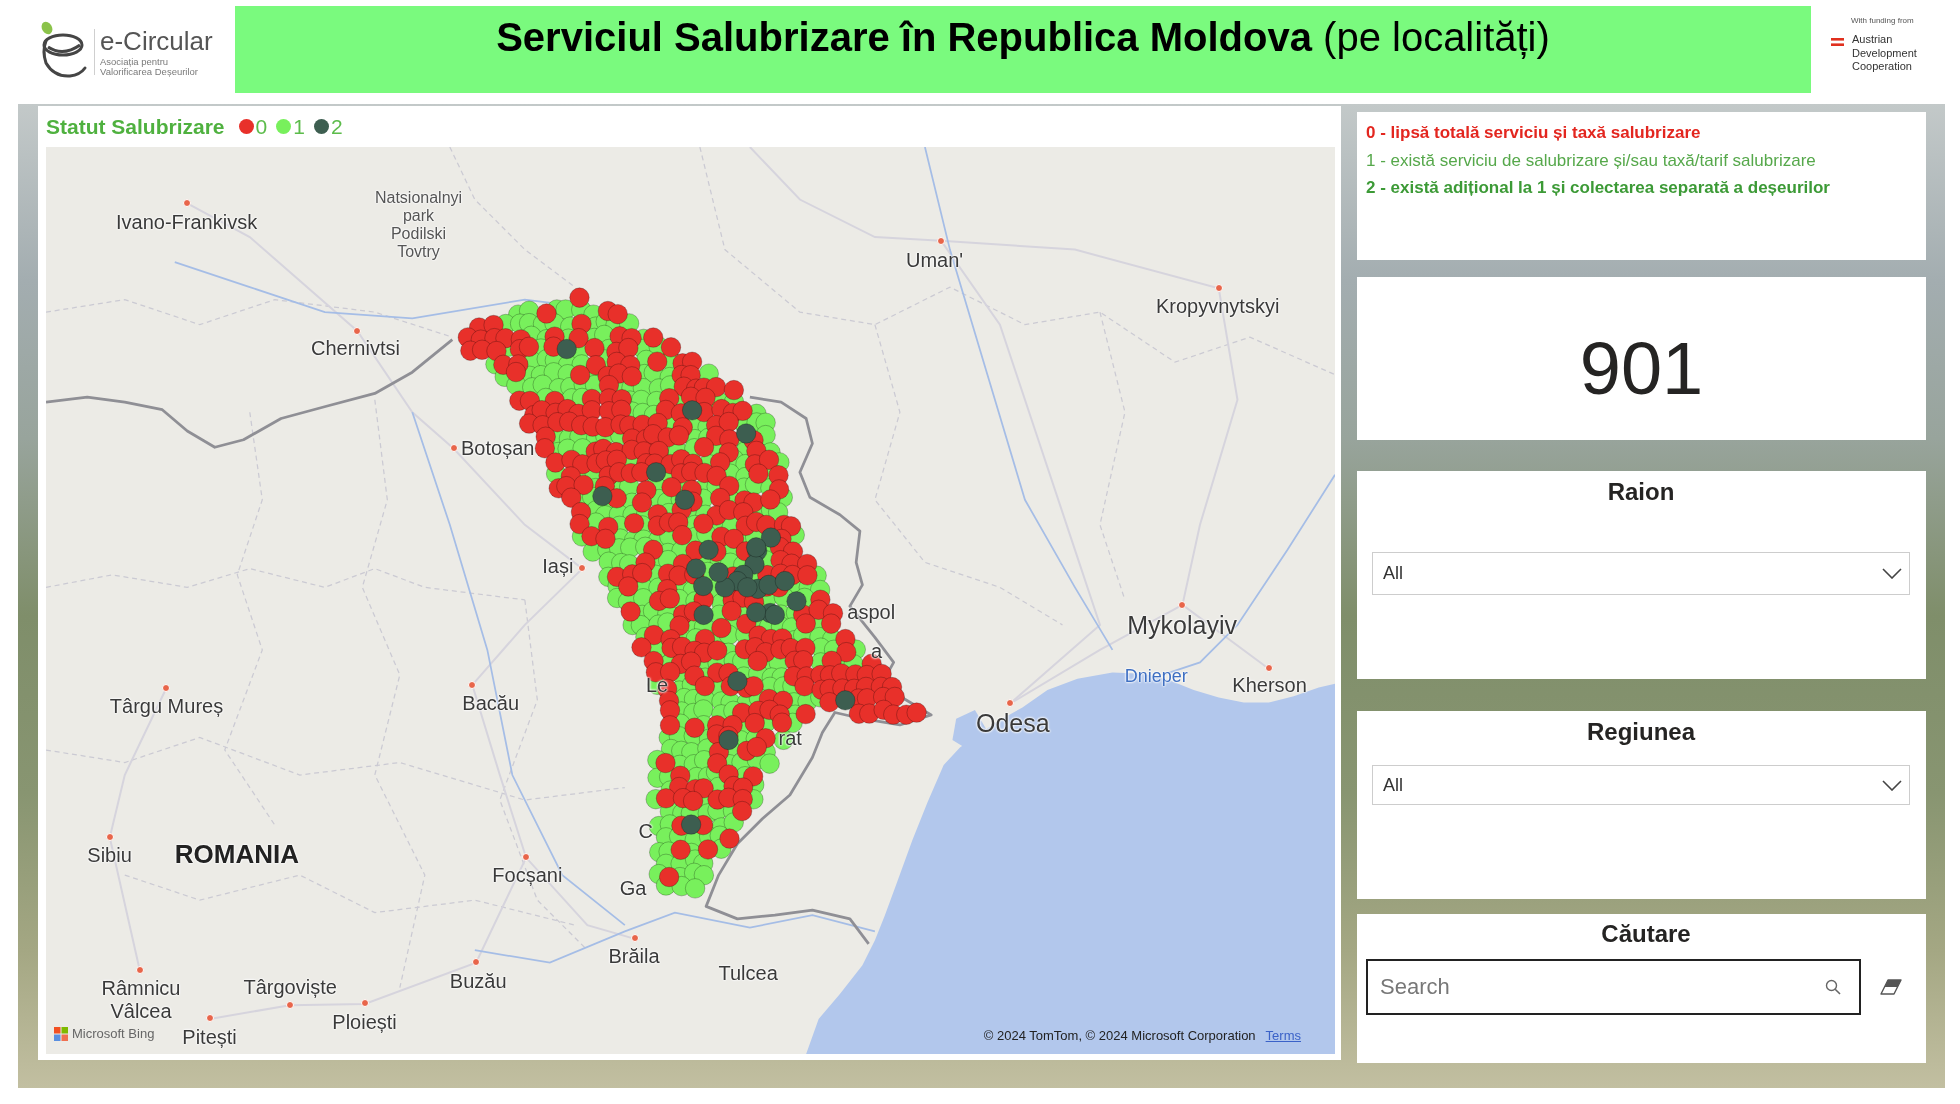 Image resolution: width=1960 pixels, height=1104 pixels. What do you see at coordinates (527, 874) in the screenshot?
I see `city-label: Focșani` at bounding box center [527, 874].